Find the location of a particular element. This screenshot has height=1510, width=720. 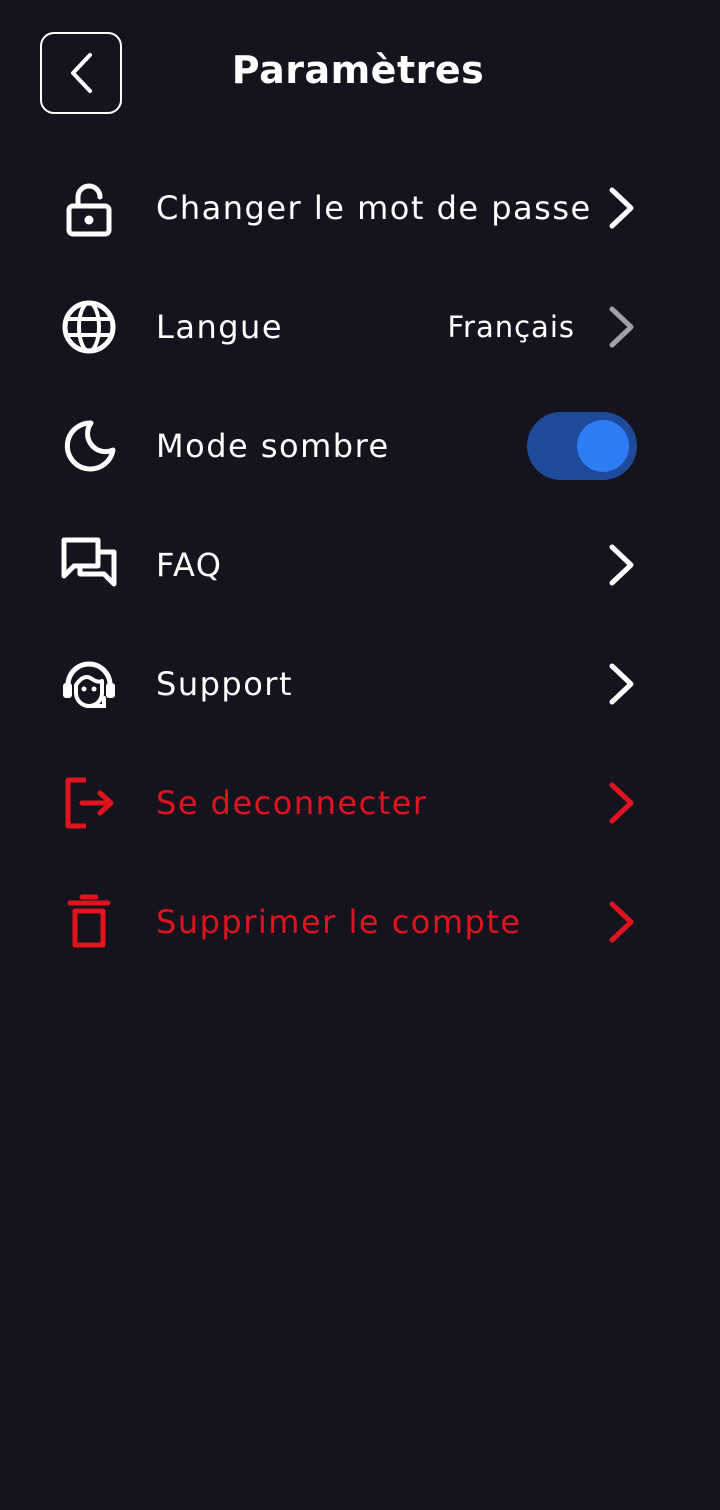

trash-icon is located at coordinates (89, 922).